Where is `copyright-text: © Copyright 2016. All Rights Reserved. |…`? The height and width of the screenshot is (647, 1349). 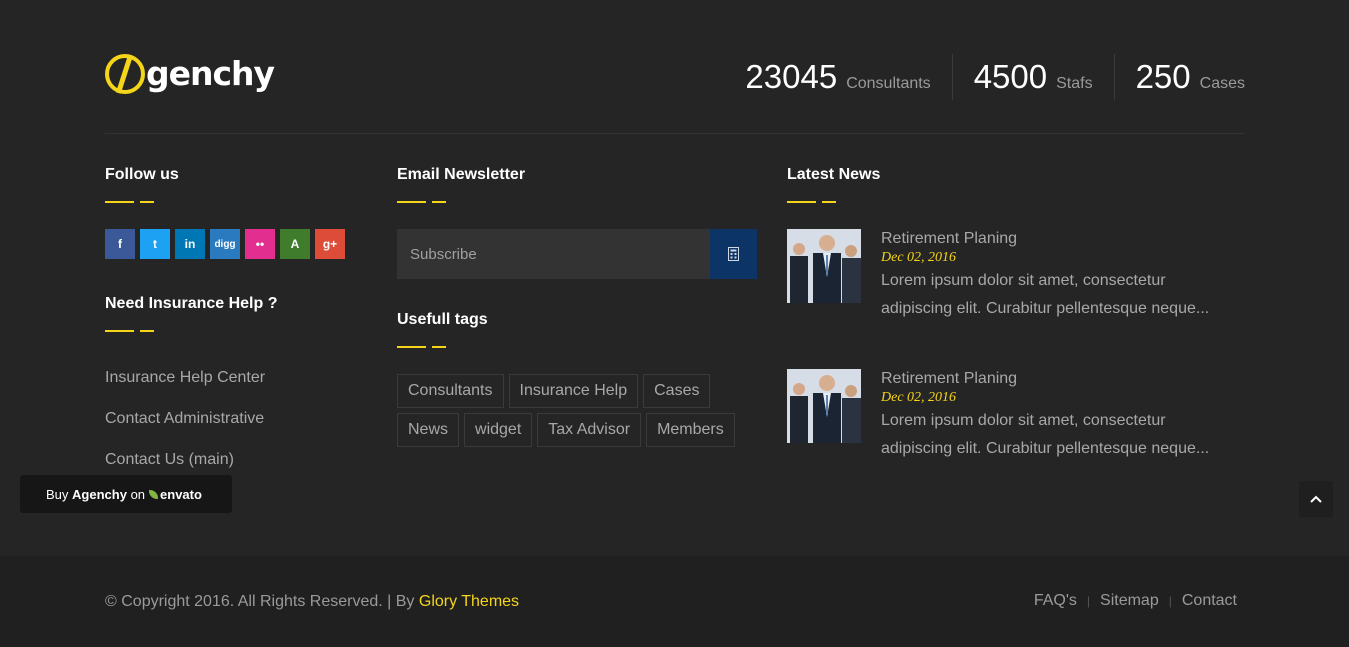 copyright-text: © Copyright 2016. All Rights Reserved. |… is located at coordinates (260, 601).